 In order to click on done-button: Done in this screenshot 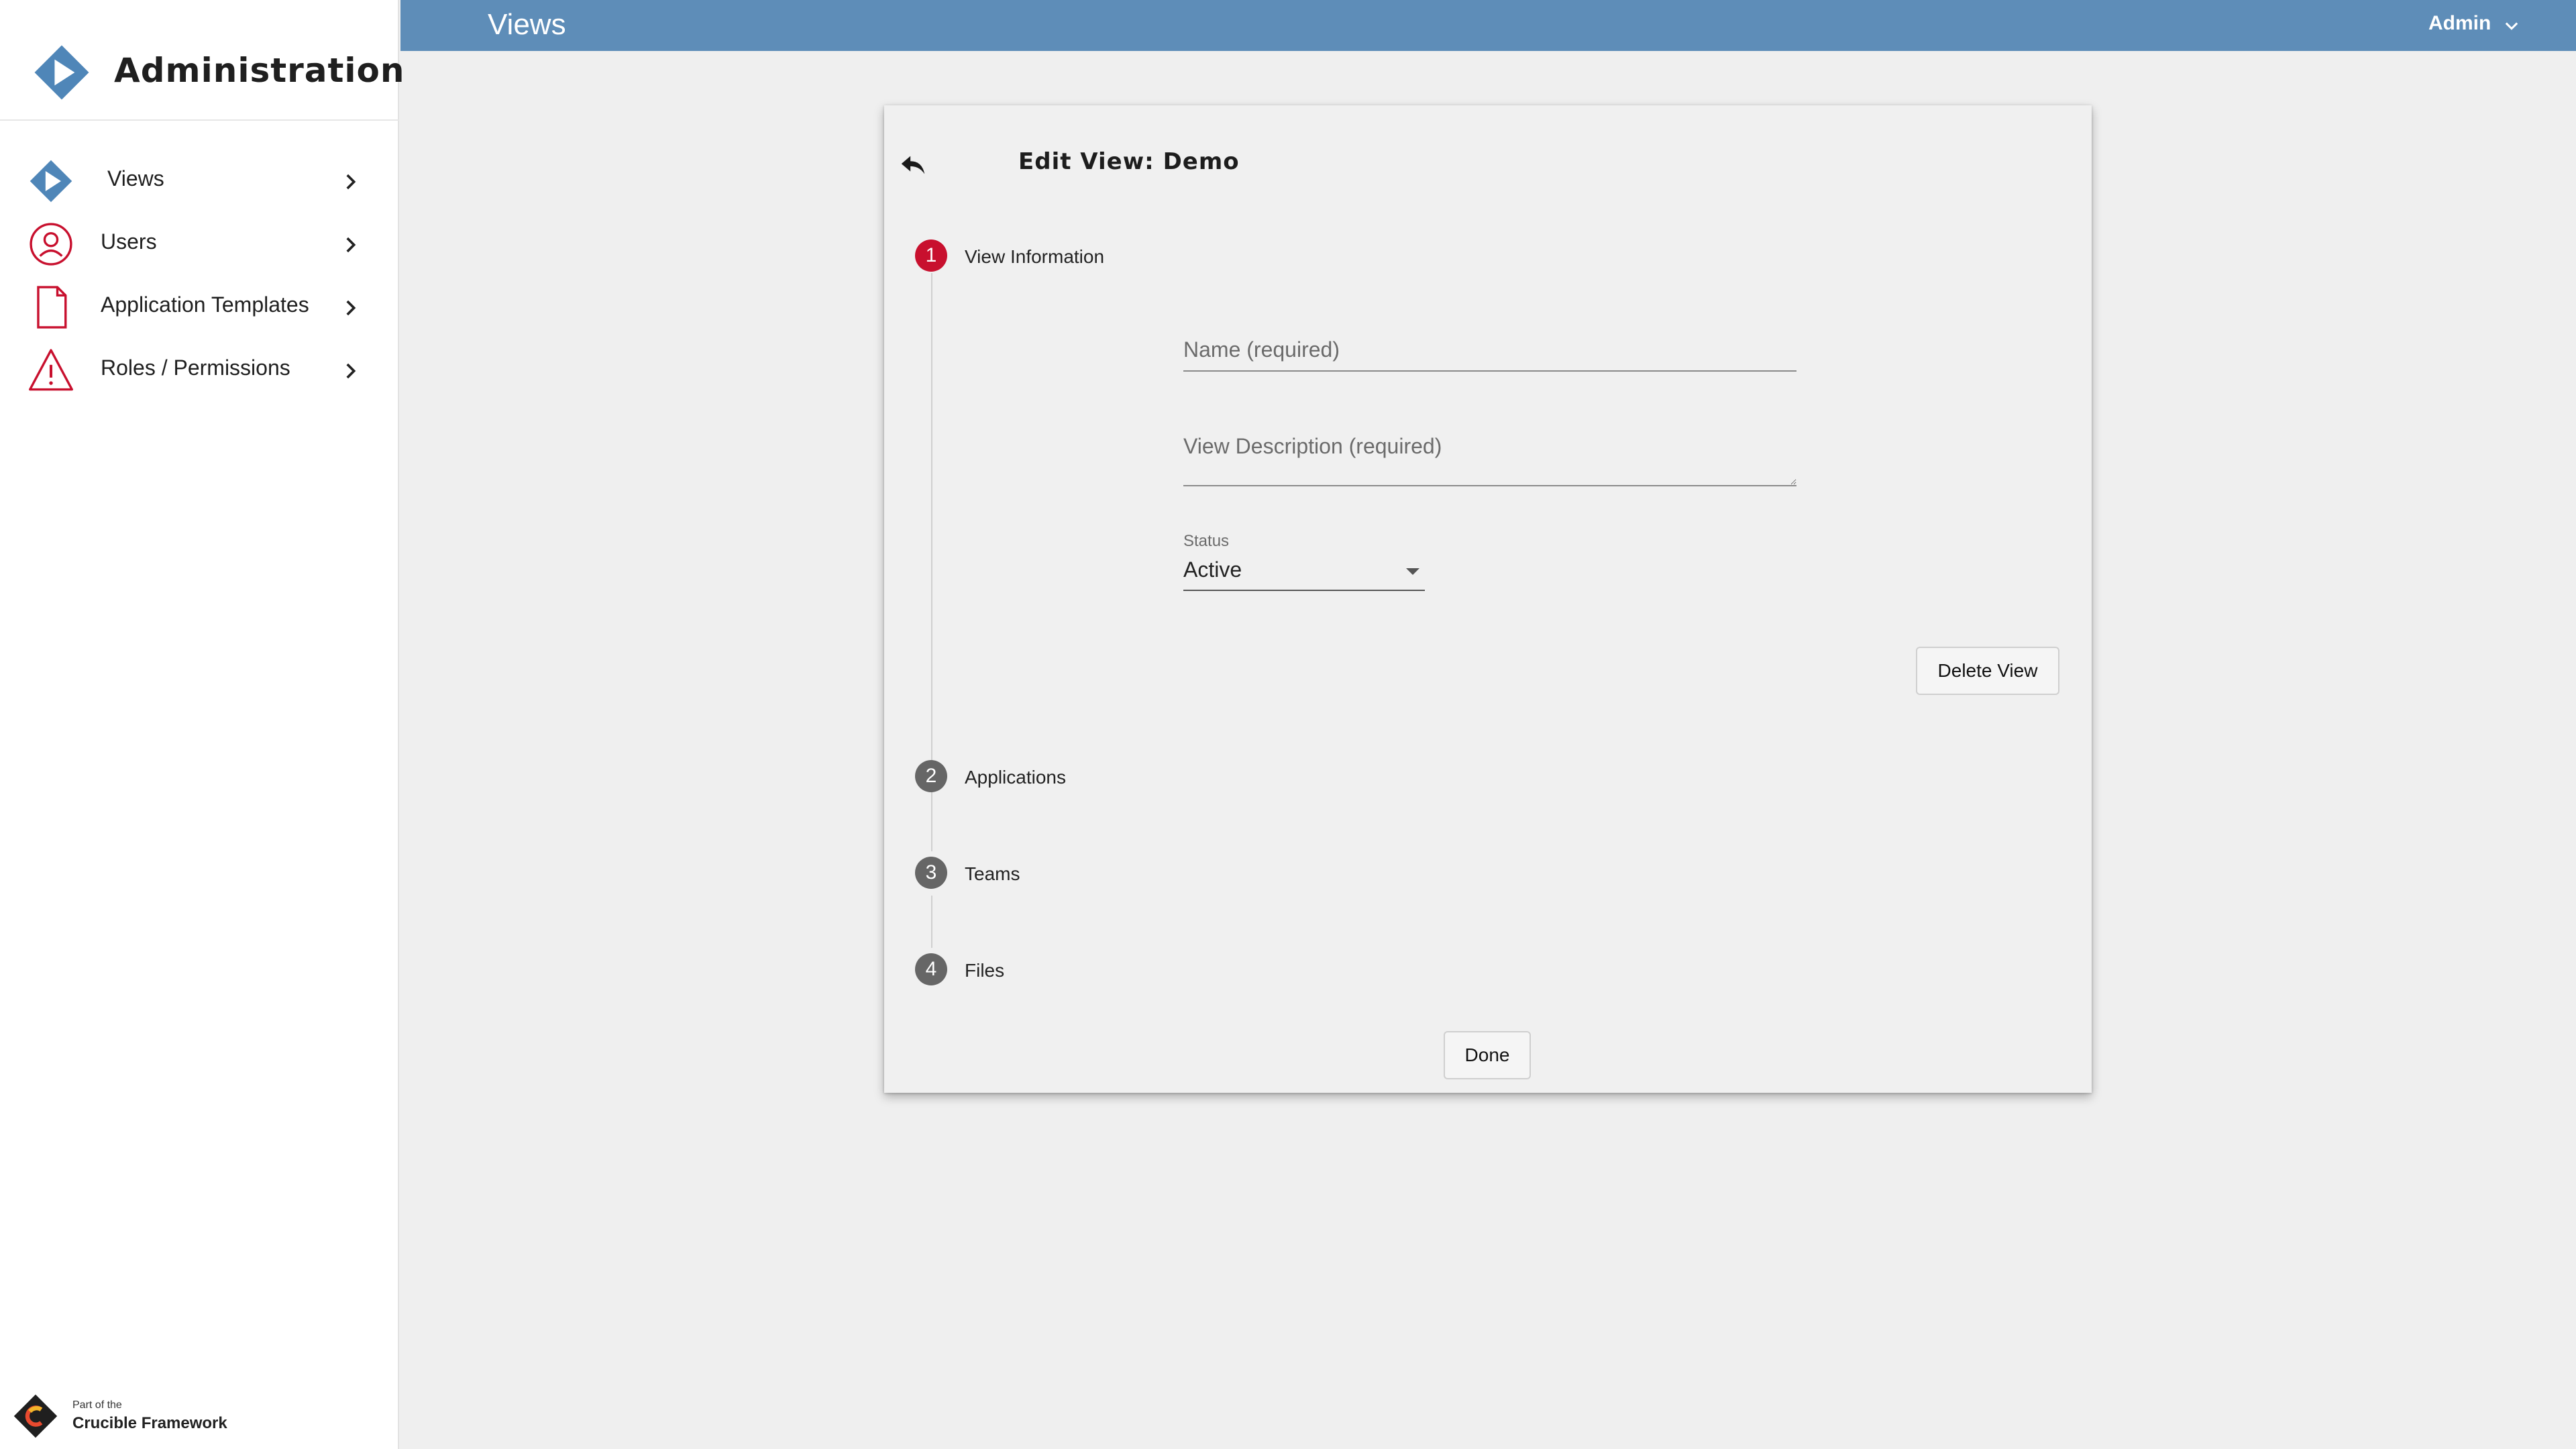, I will do `click(1487, 1055)`.